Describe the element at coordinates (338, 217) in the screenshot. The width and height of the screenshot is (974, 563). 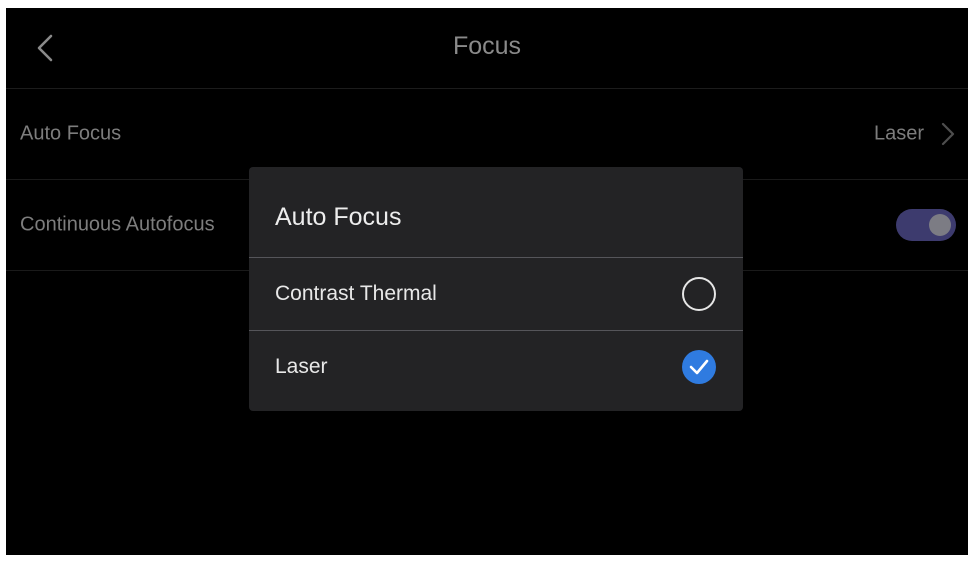
I see `dialog-title: Auto Focus` at that location.